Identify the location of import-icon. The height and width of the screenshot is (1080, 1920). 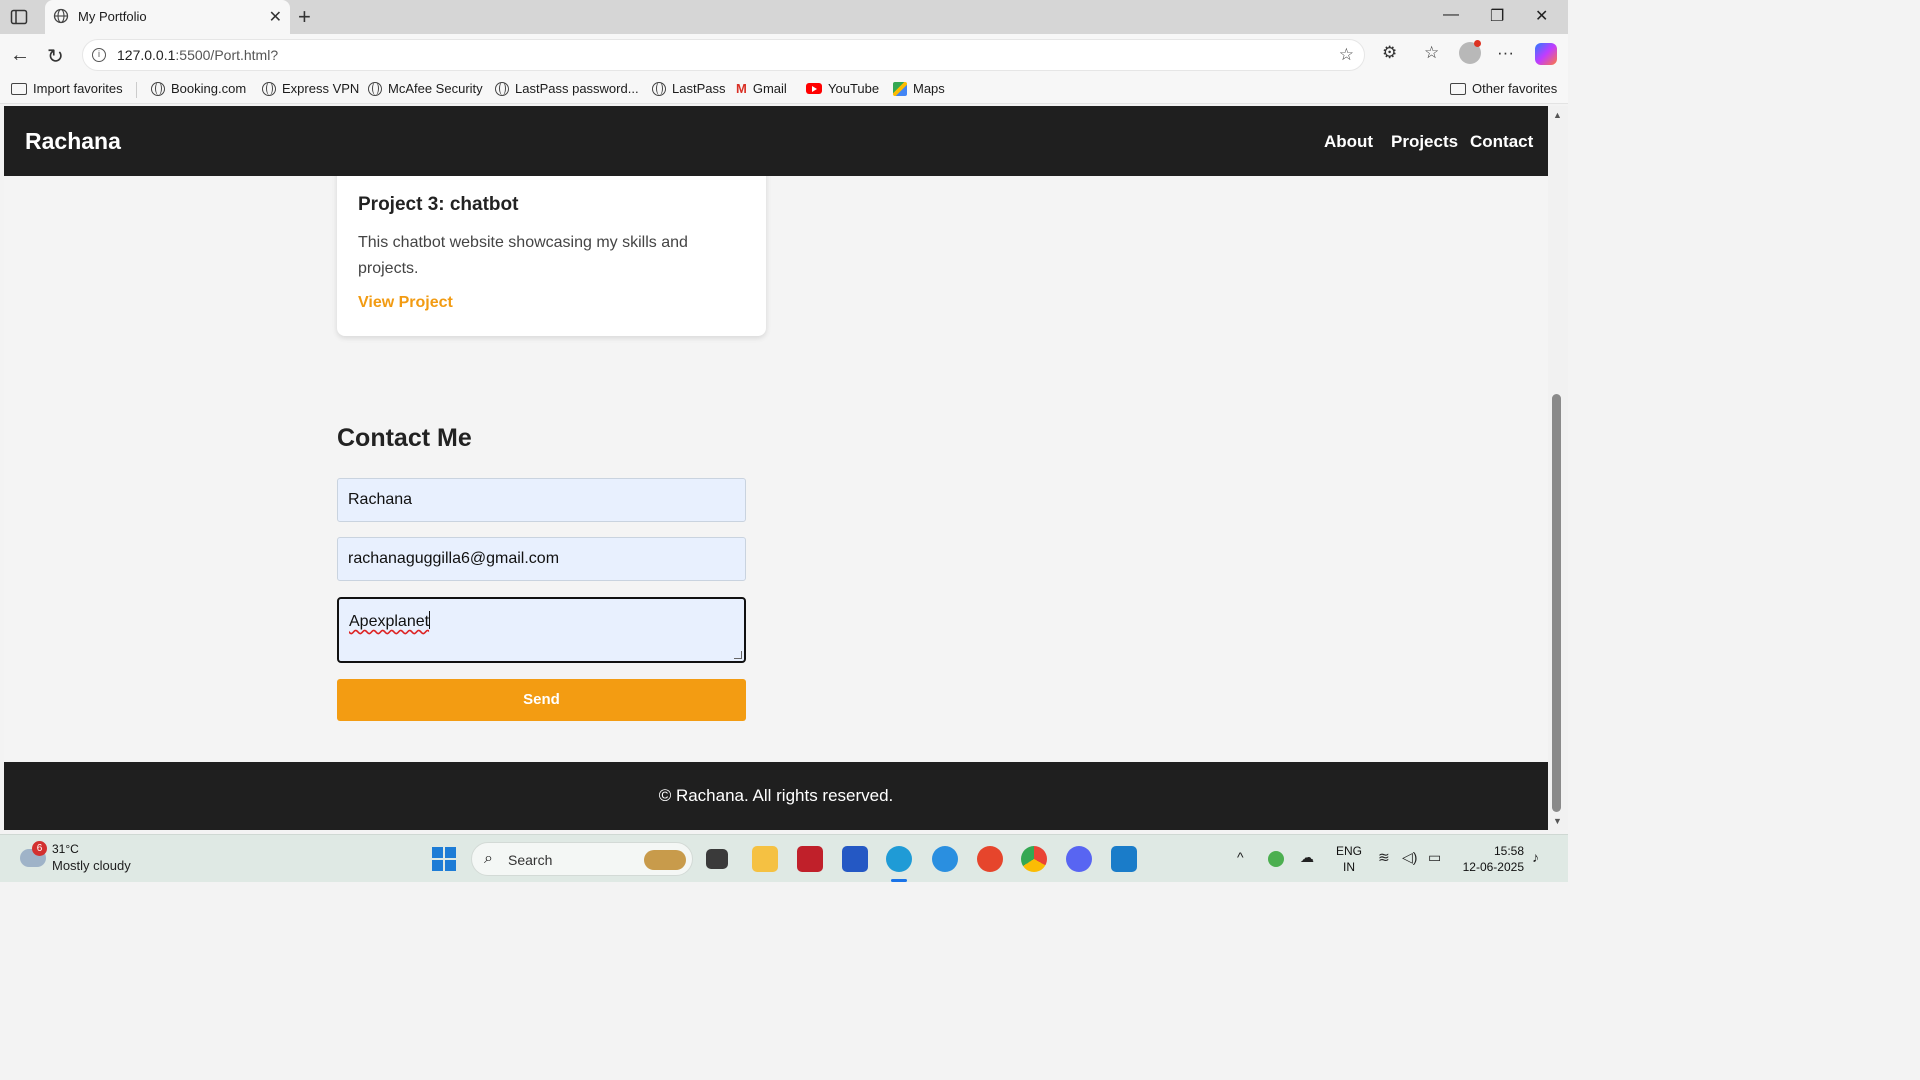
(19, 88).